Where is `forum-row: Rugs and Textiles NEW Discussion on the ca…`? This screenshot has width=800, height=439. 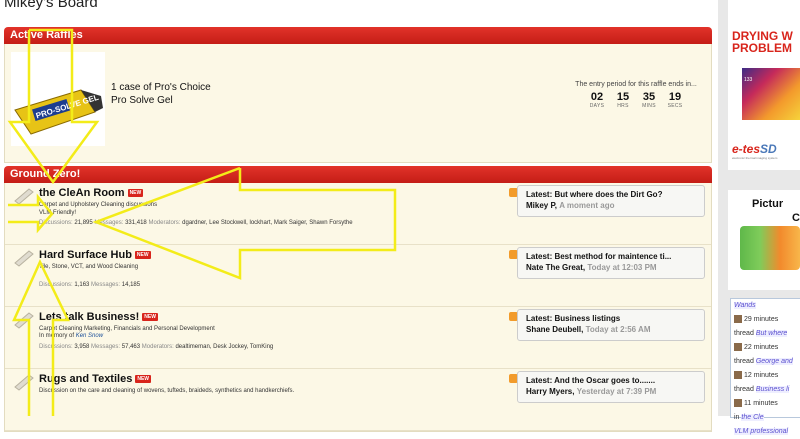 forum-row: Rugs and Textiles NEW Discussion on the ca… is located at coordinates (358, 400).